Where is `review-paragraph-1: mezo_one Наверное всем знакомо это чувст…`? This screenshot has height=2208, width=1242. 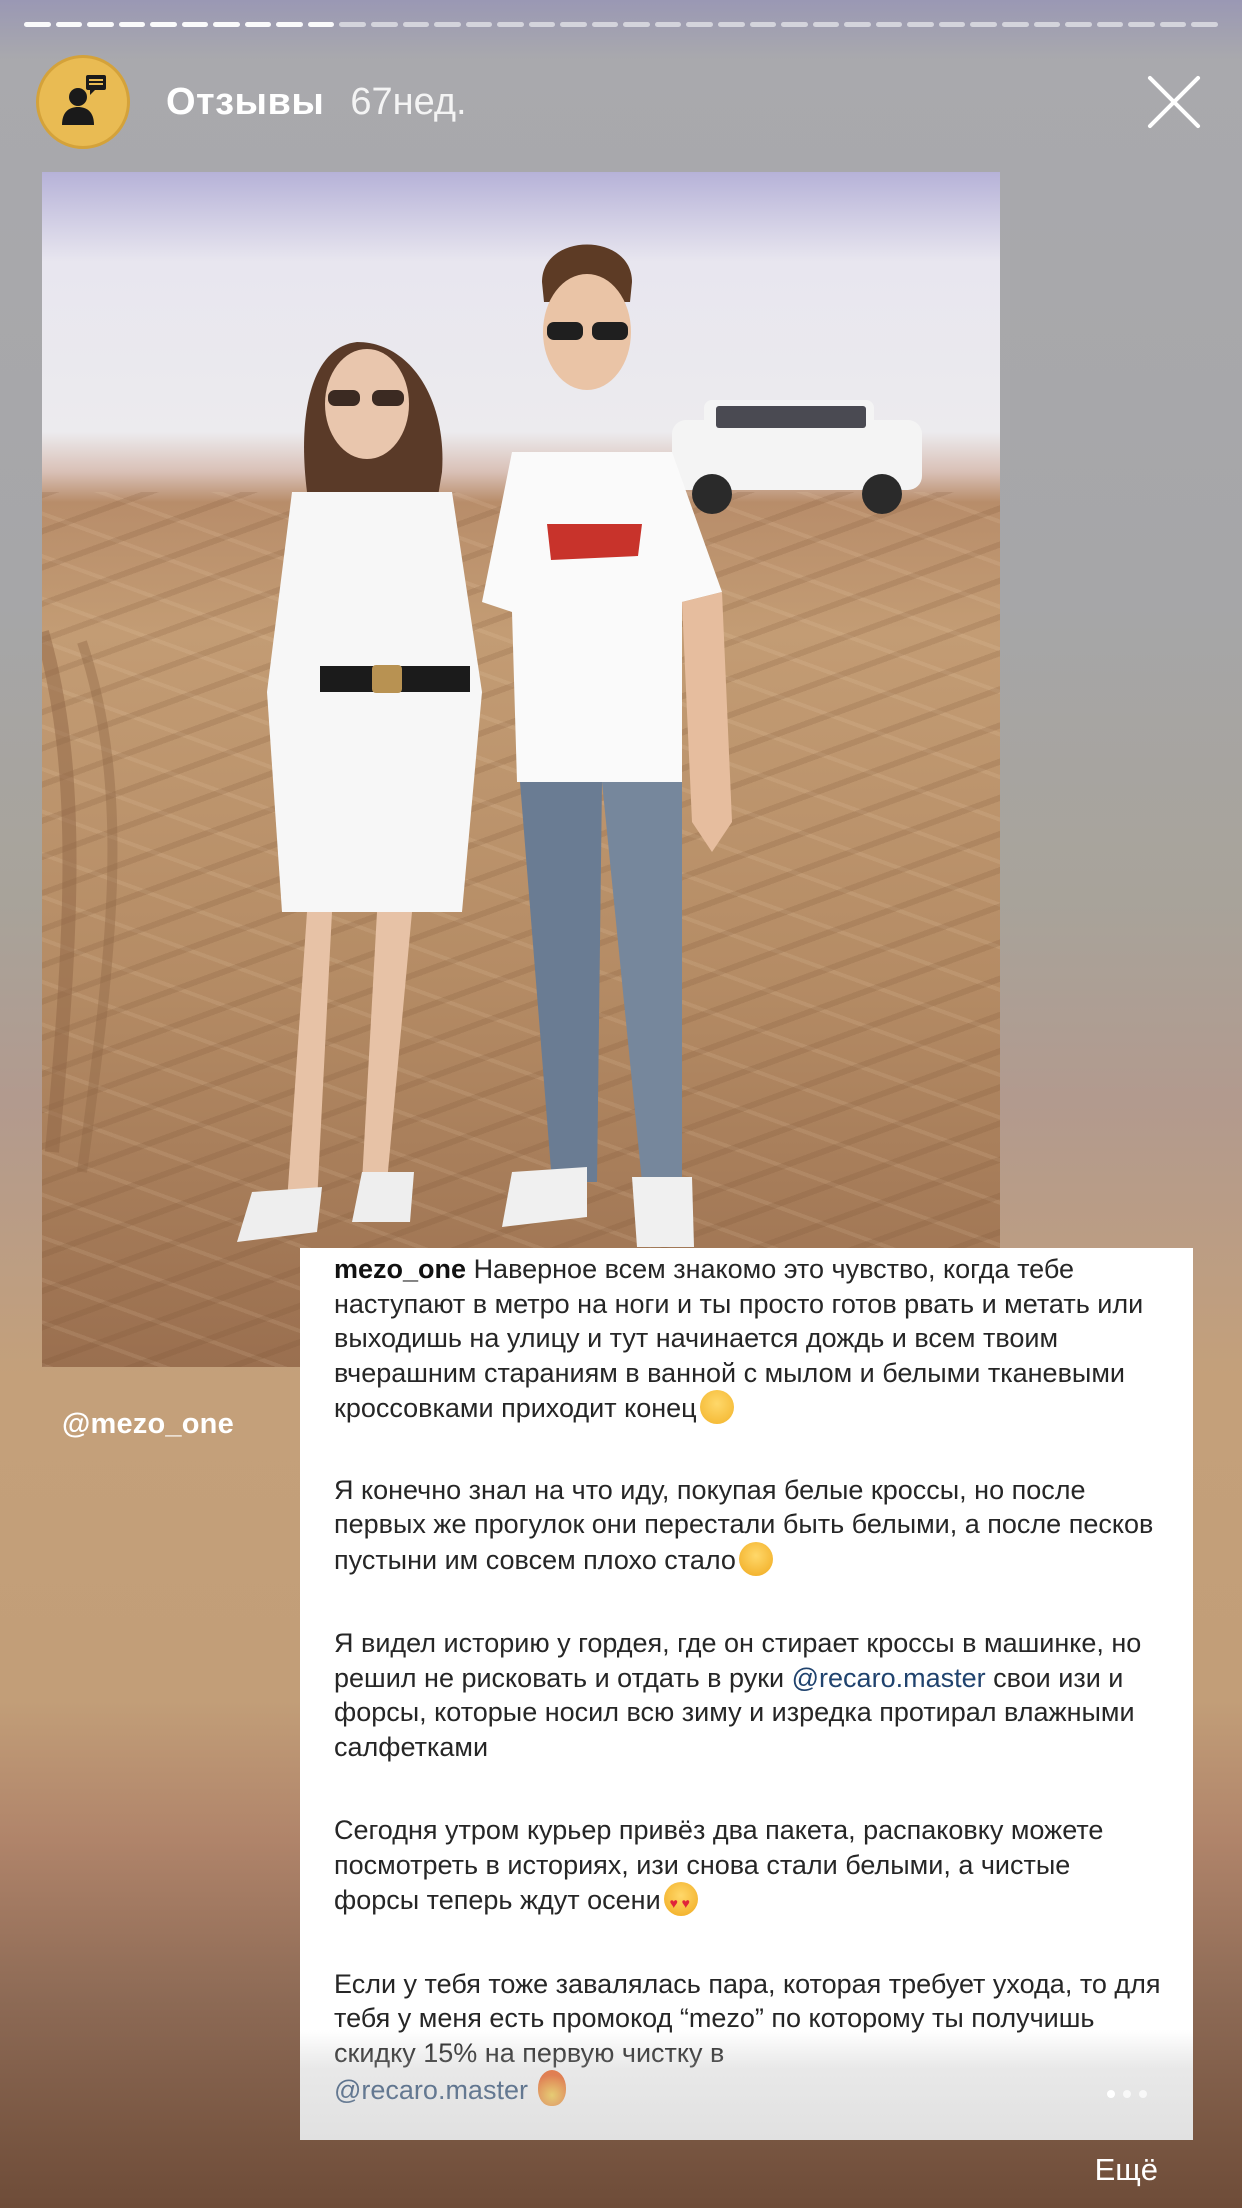
review-paragraph-1: mezo_one Наверное всем знакомо это чувст… is located at coordinates (739, 1339).